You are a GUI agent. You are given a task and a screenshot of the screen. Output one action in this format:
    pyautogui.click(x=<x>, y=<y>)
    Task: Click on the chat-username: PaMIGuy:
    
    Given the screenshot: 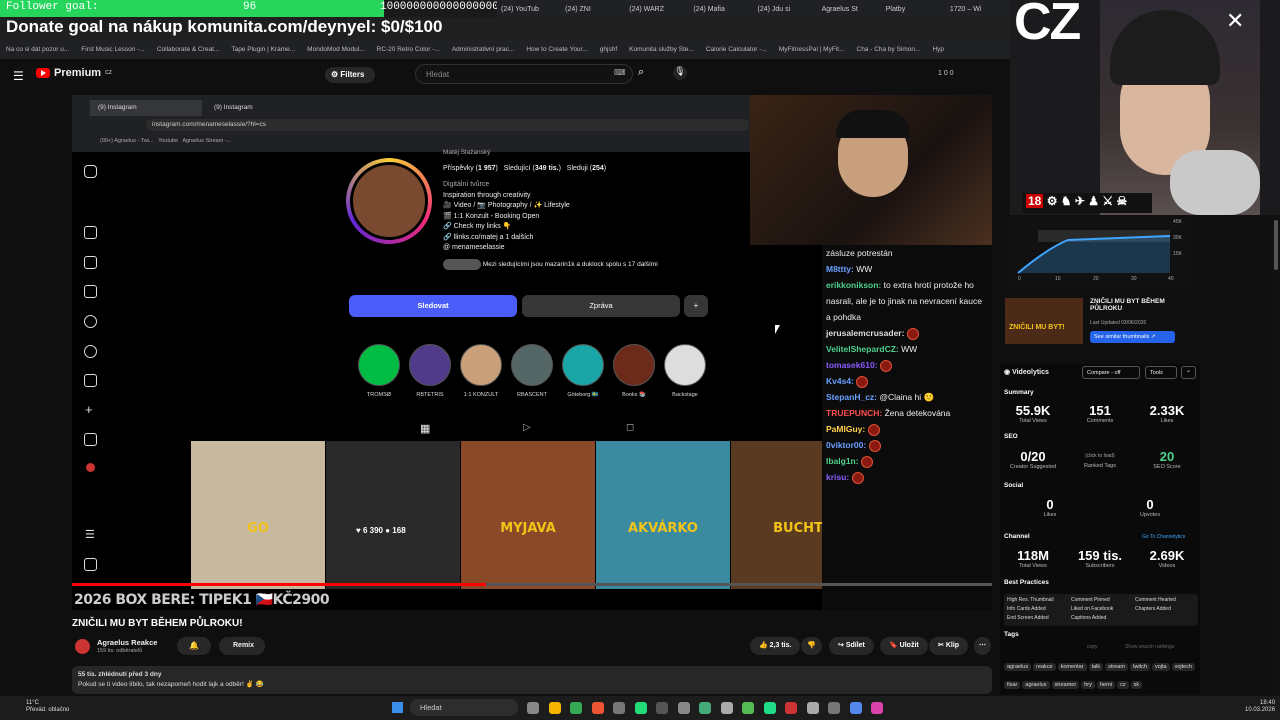 What is the action you would take?
    pyautogui.click(x=845, y=429)
    